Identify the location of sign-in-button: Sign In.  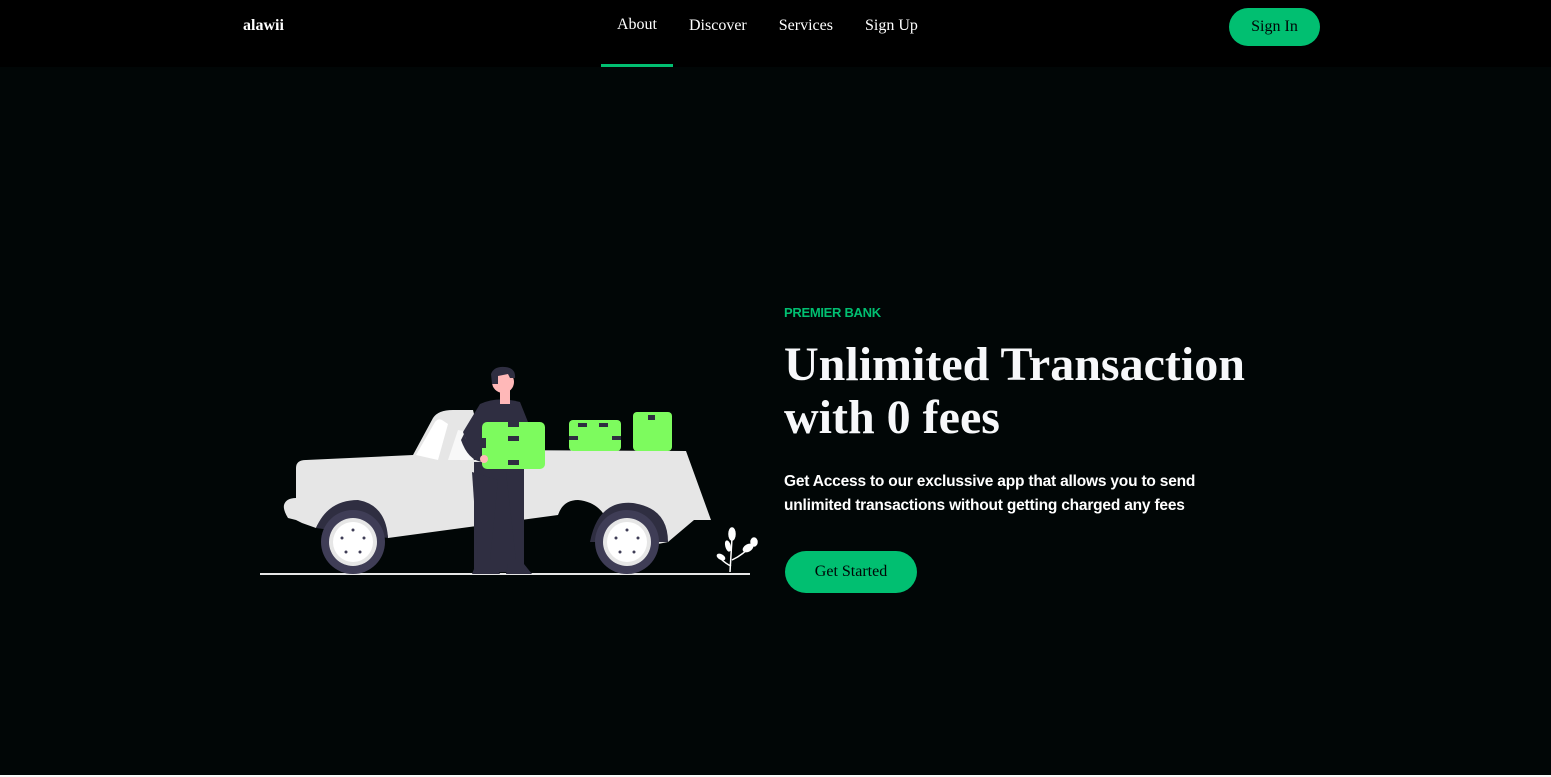
(1274, 27).